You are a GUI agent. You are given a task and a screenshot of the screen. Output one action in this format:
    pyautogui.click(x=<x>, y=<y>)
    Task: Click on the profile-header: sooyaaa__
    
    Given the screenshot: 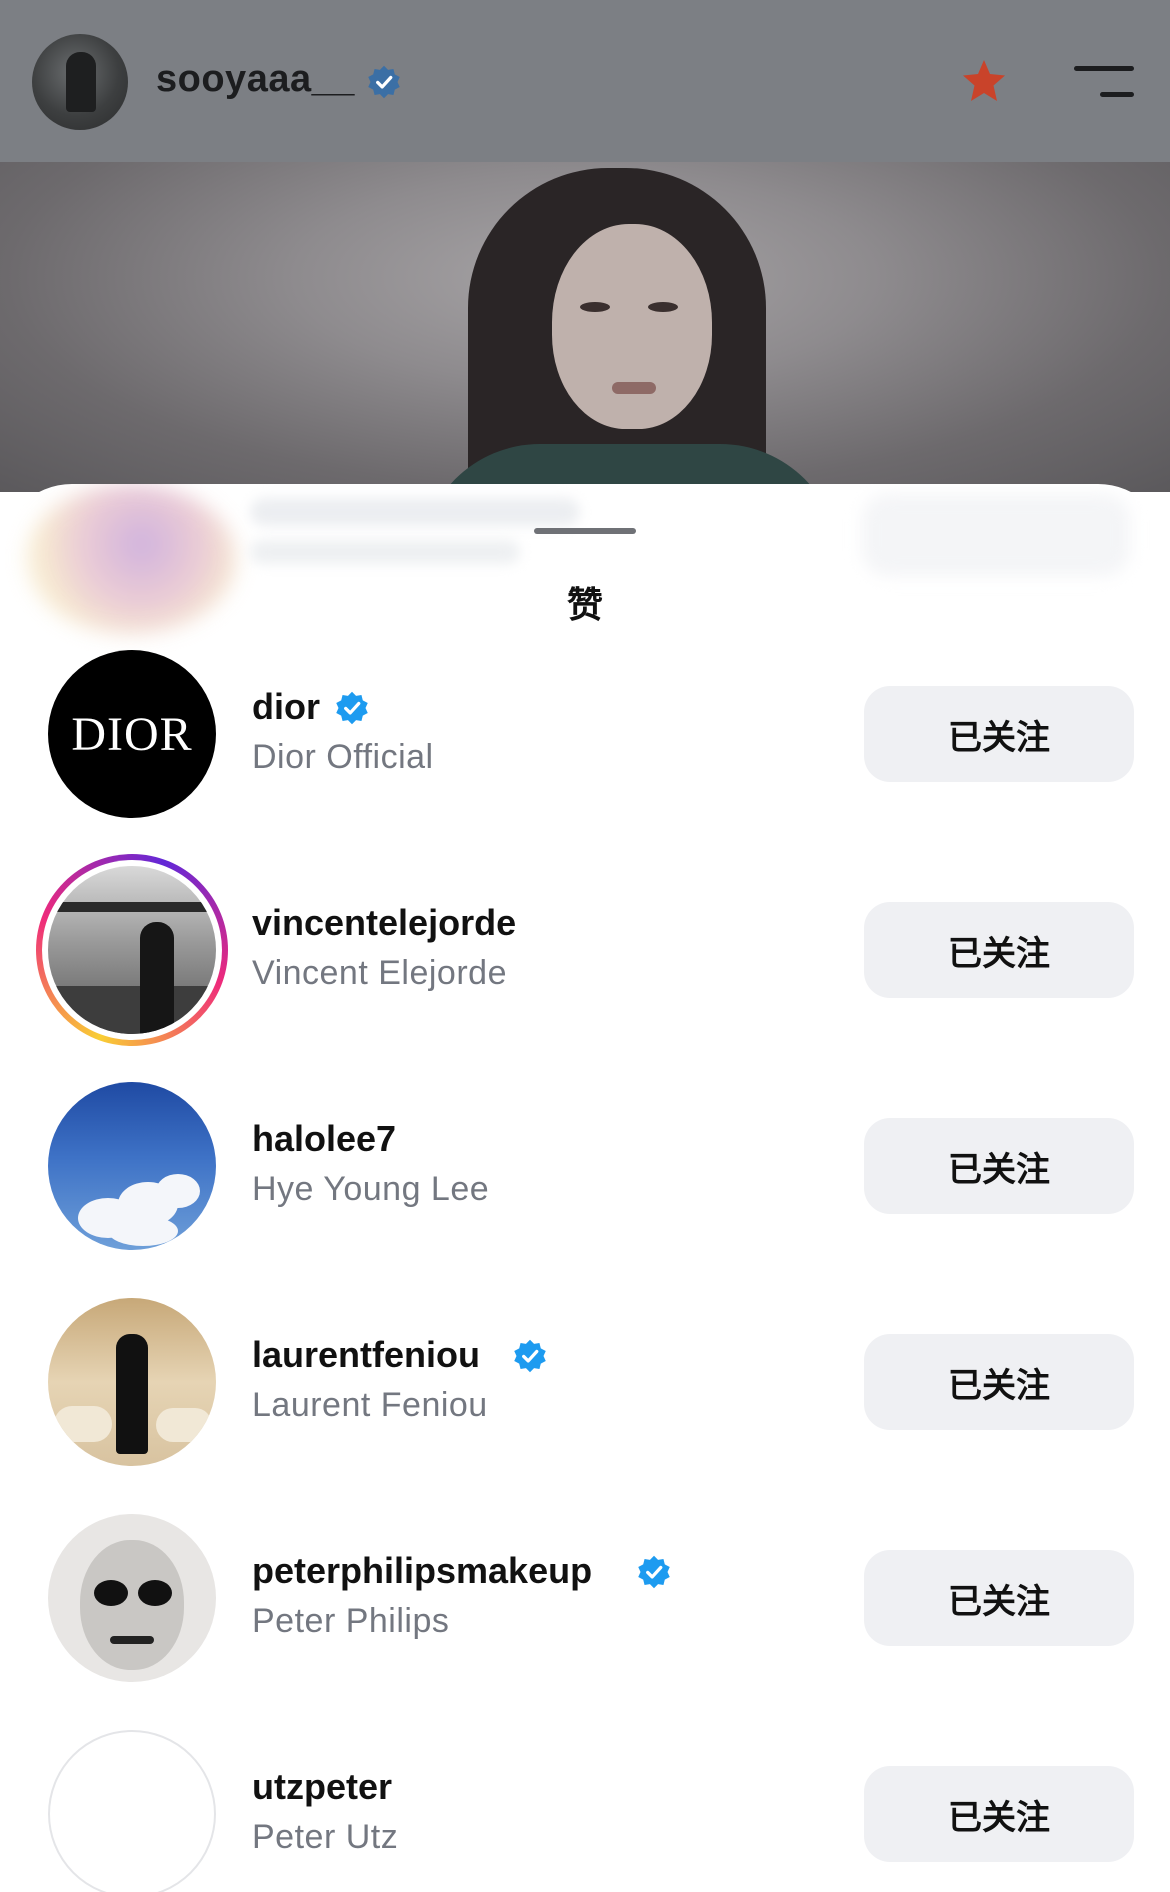 What is the action you would take?
    pyautogui.click(x=585, y=81)
    